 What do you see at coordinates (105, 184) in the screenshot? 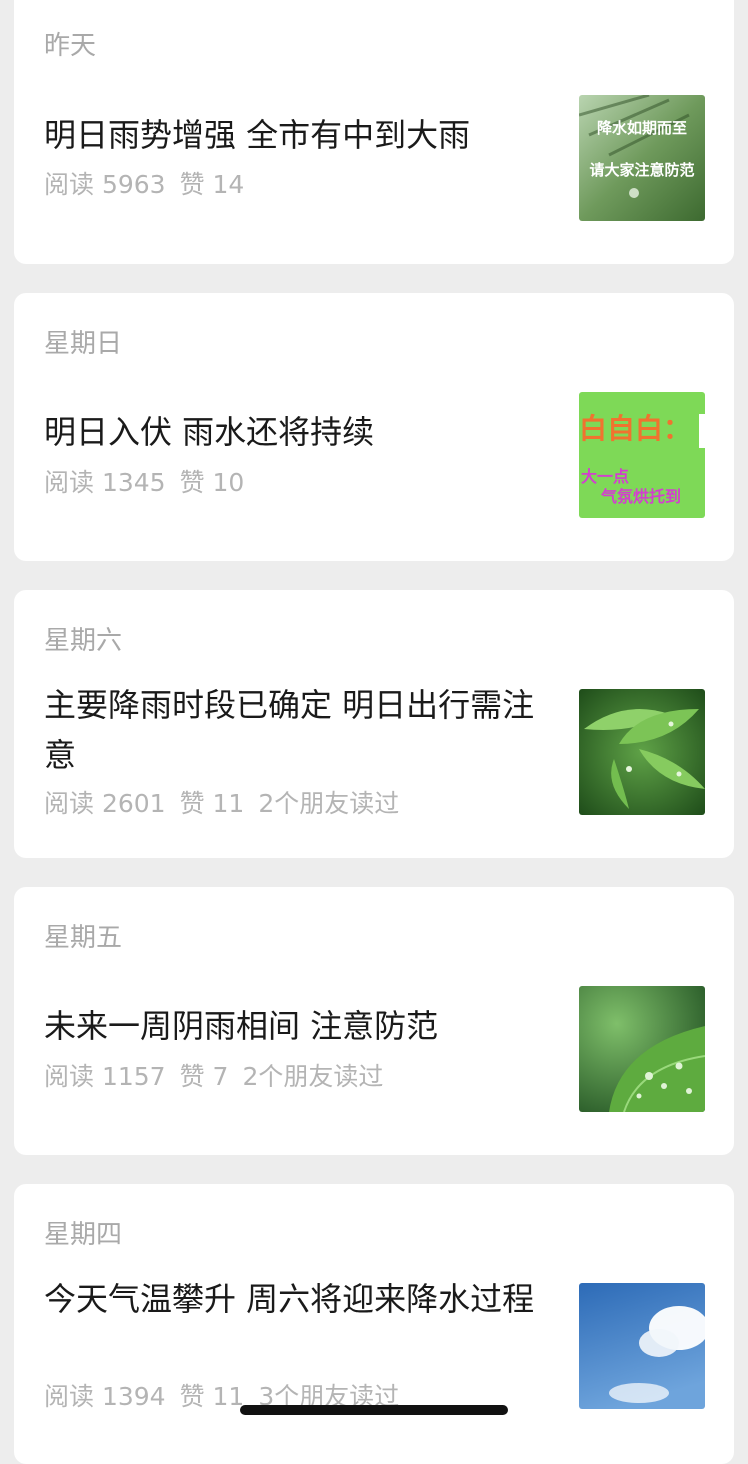
I see `read-count: 阅读 5963` at bounding box center [105, 184].